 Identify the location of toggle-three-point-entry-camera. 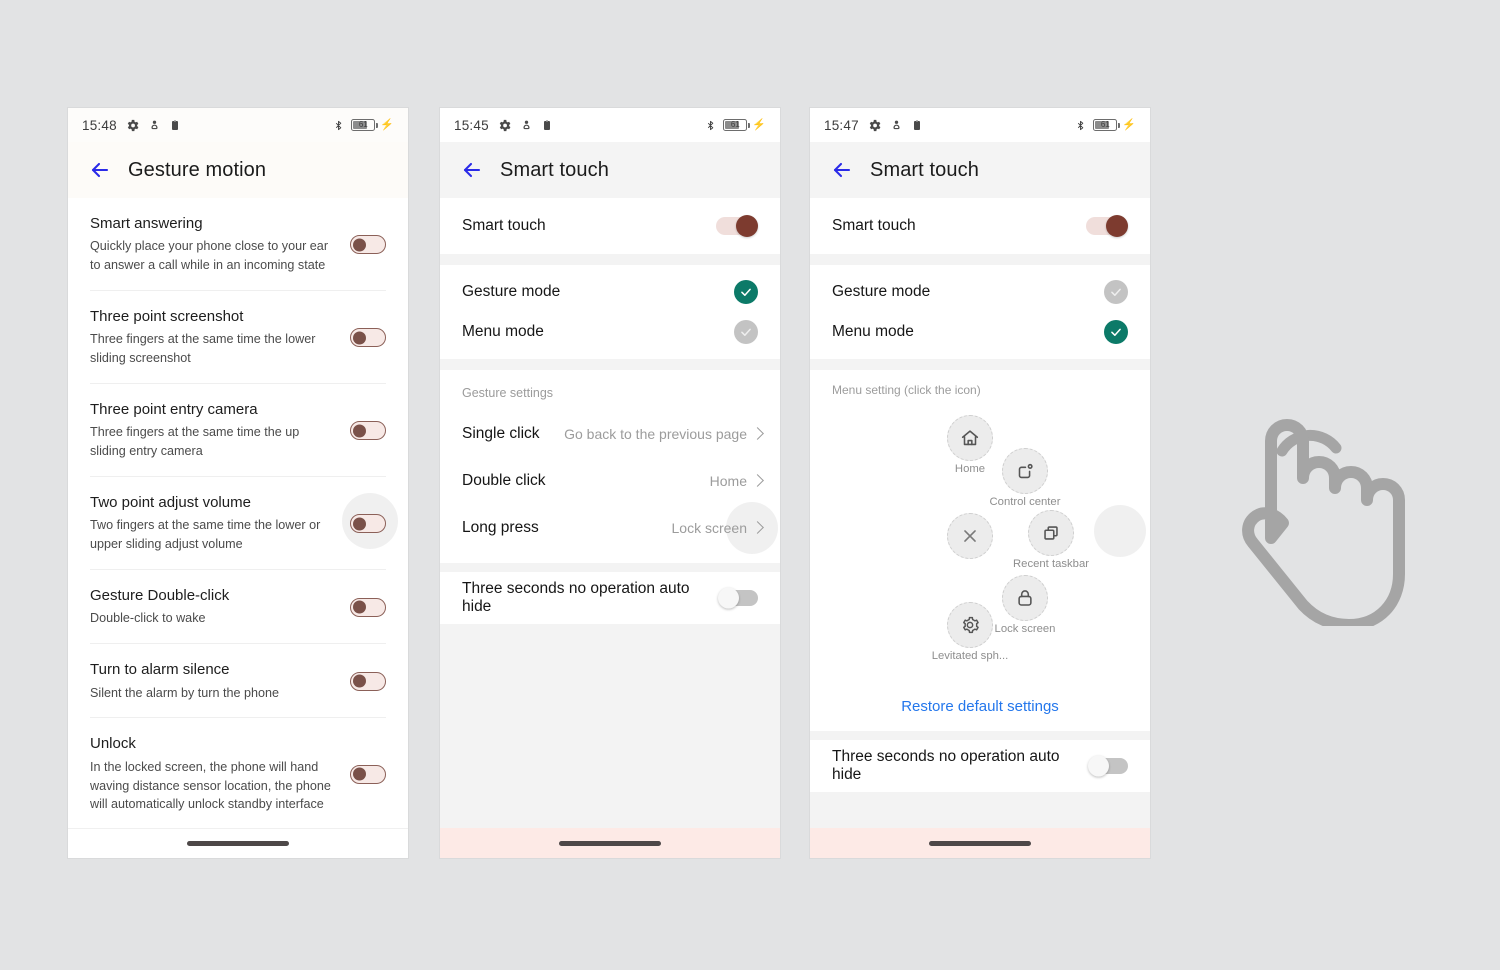
(368, 431).